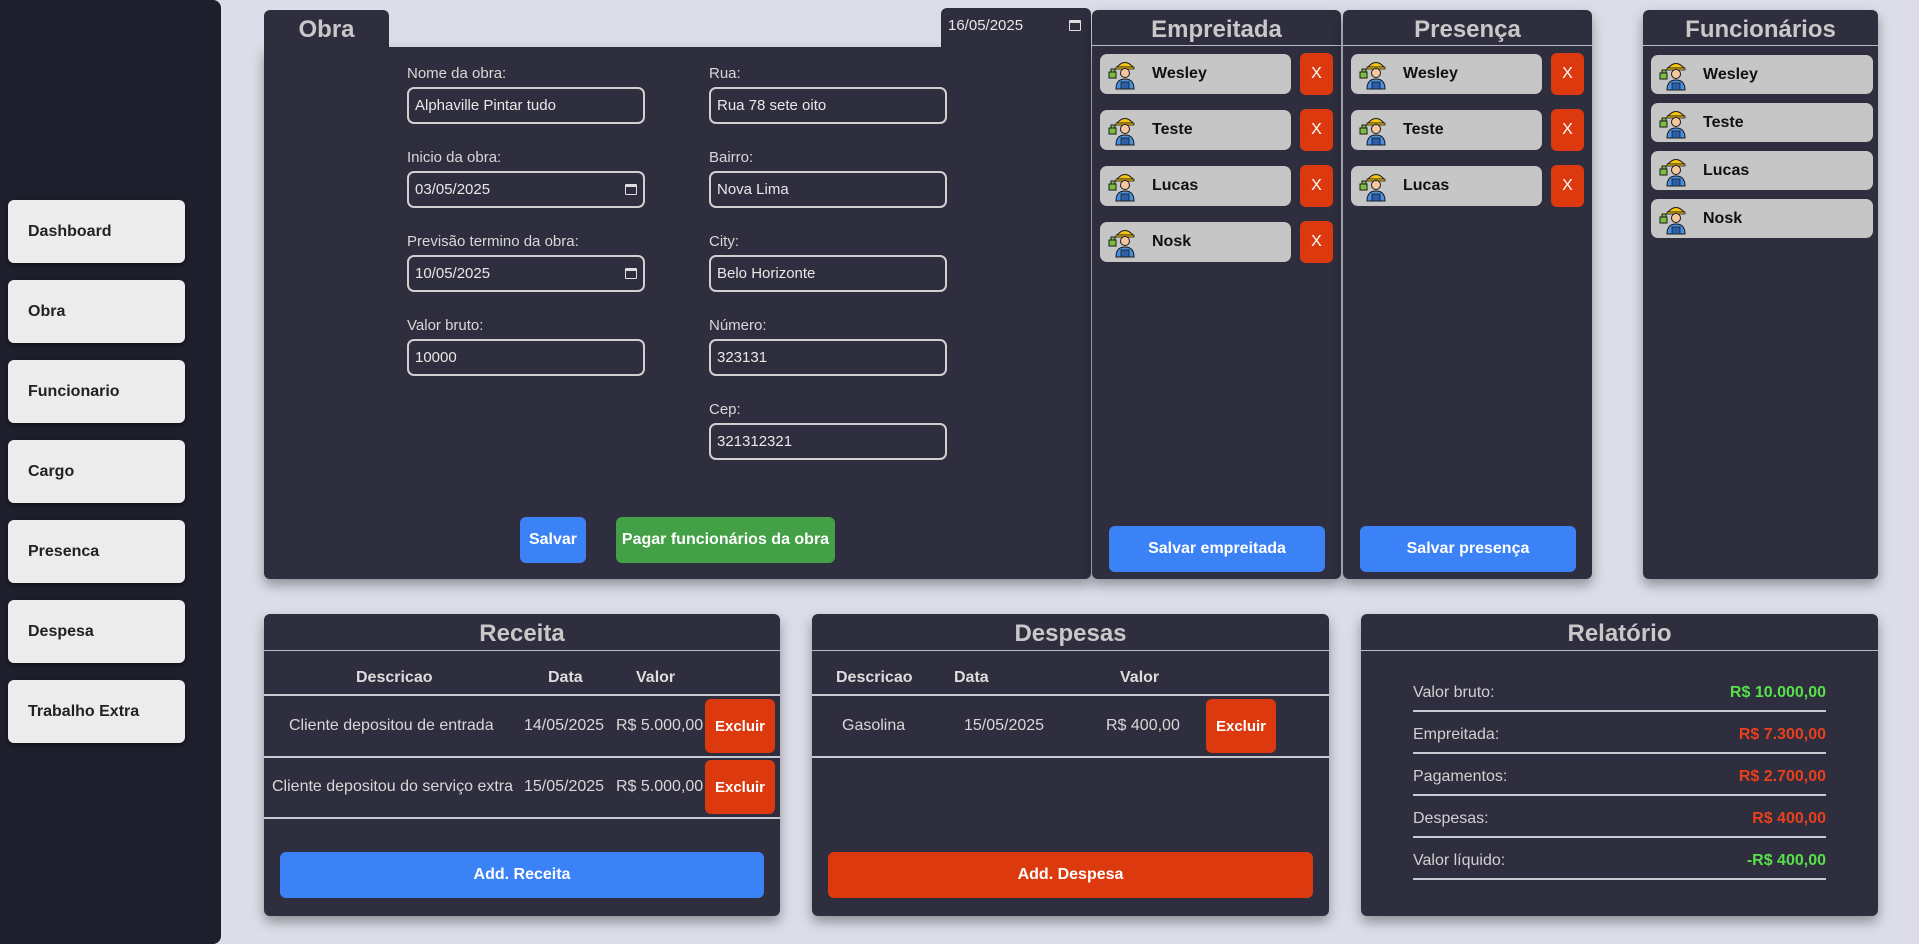 This screenshot has width=1919, height=944. I want to click on funcionarios-panel: Funcionários Wesley Teste Lucas Nosk, so click(1760, 294).